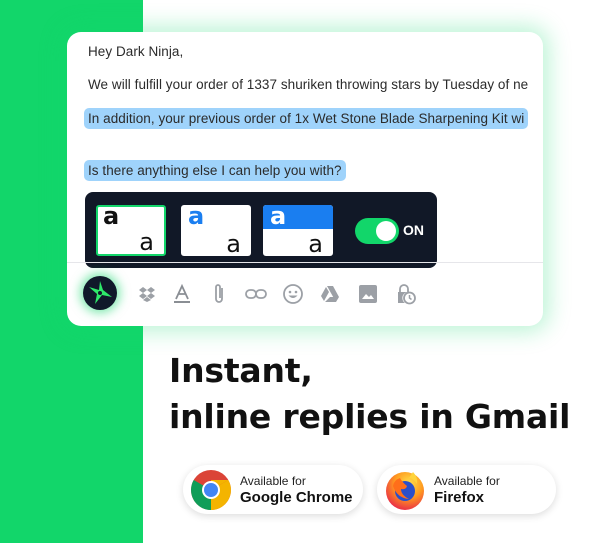 The height and width of the screenshot is (543, 610). I want to click on chrome-store-badge: Available for Google Chrome, so click(273, 489).